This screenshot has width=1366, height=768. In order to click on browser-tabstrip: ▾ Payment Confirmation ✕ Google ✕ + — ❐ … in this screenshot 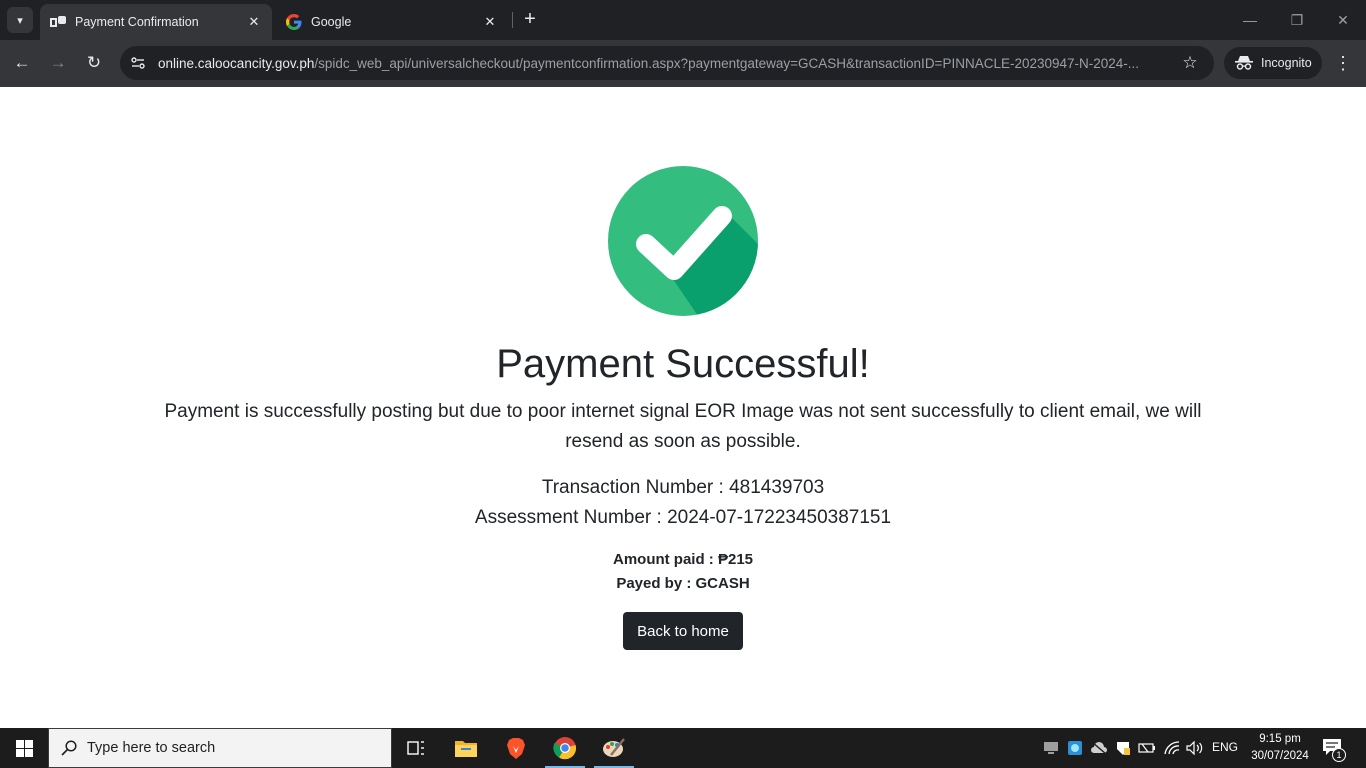, I will do `click(683, 20)`.